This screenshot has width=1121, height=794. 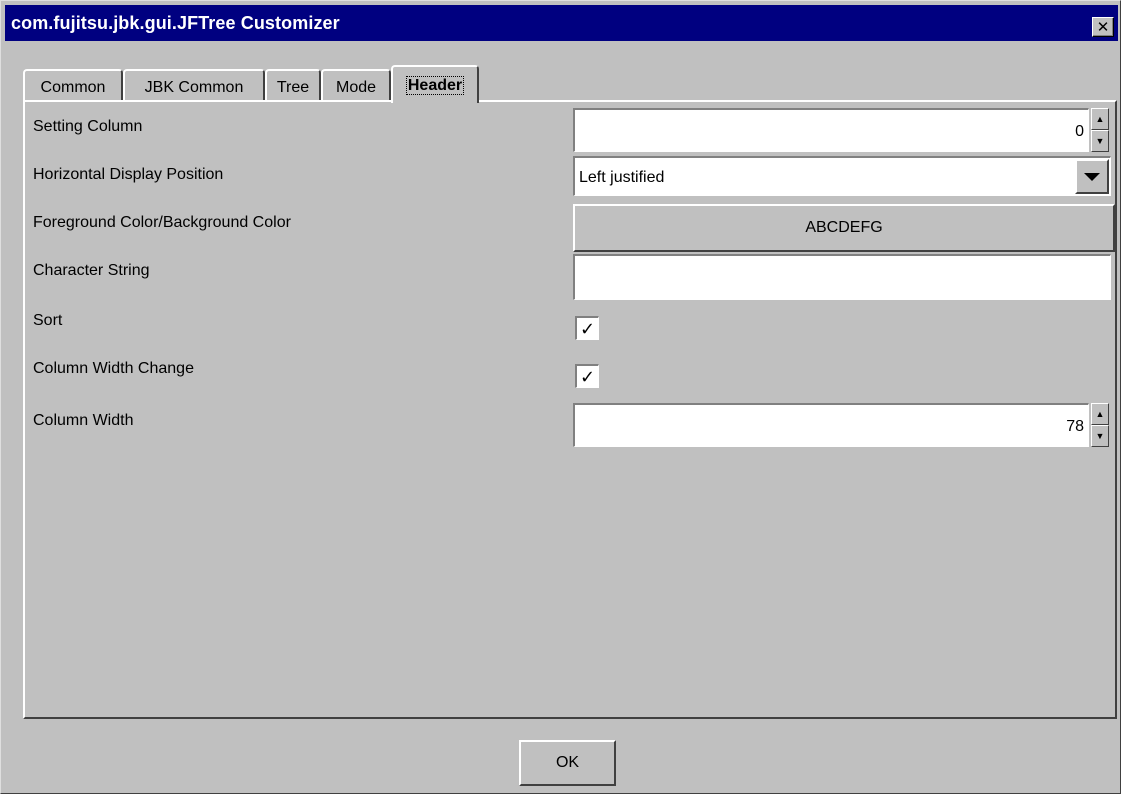 What do you see at coordinates (842, 277) in the screenshot?
I see `character-string-input` at bounding box center [842, 277].